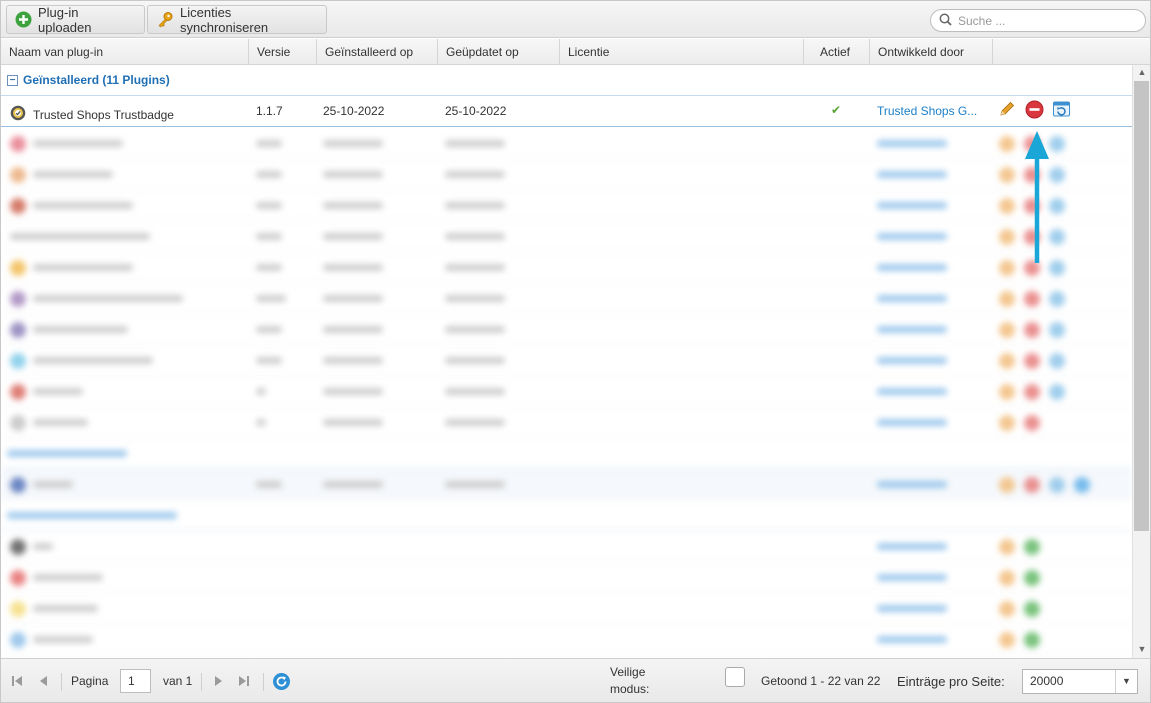 The image size is (1151, 703). Describe the element at coordinates (630, 689) in the screenshot. I see `safe-mode-label-line2: modus:` at that location.